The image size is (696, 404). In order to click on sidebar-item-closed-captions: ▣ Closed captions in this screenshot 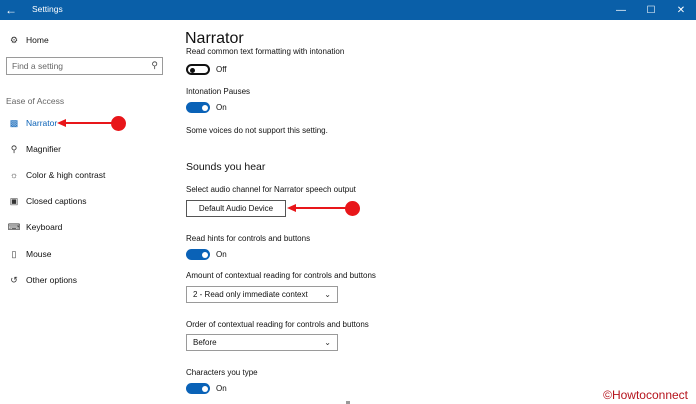, I will do `click(46, 201)`.